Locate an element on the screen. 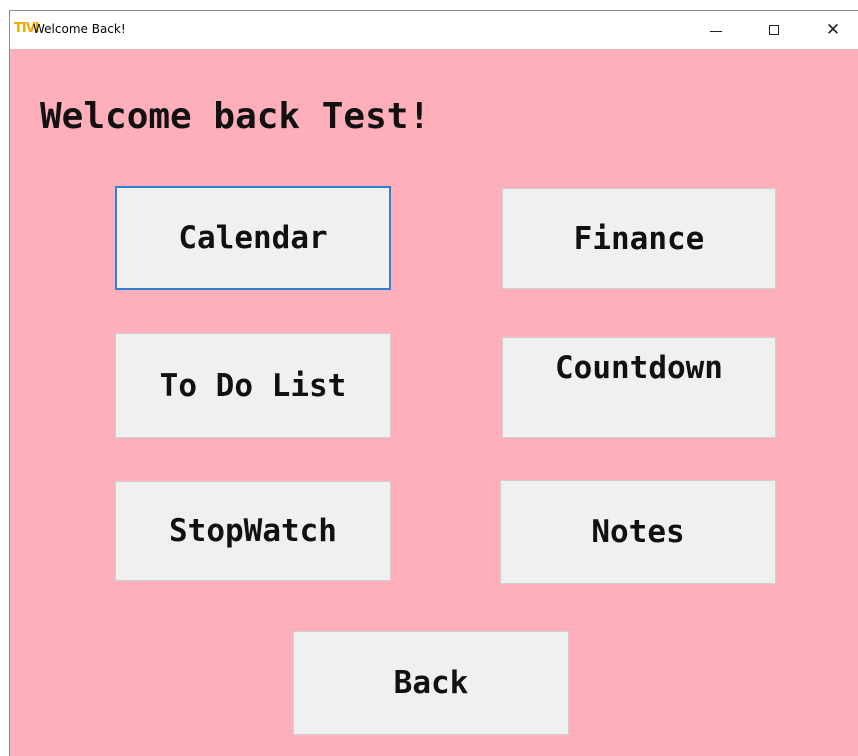 The width and height of the screenshot is (858, 756). back-button-label: Back is located at coordinates (431, 683).